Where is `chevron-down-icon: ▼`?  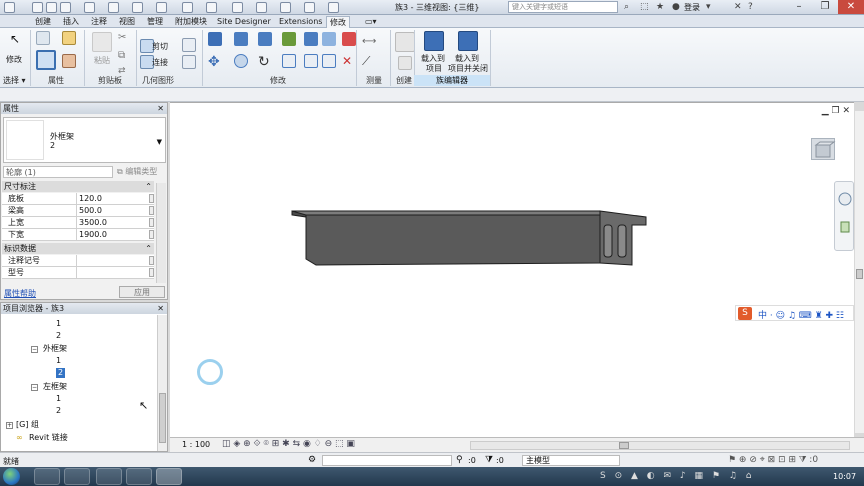
chevron-down-icon: ▼ is located at coordinates (159, 142).